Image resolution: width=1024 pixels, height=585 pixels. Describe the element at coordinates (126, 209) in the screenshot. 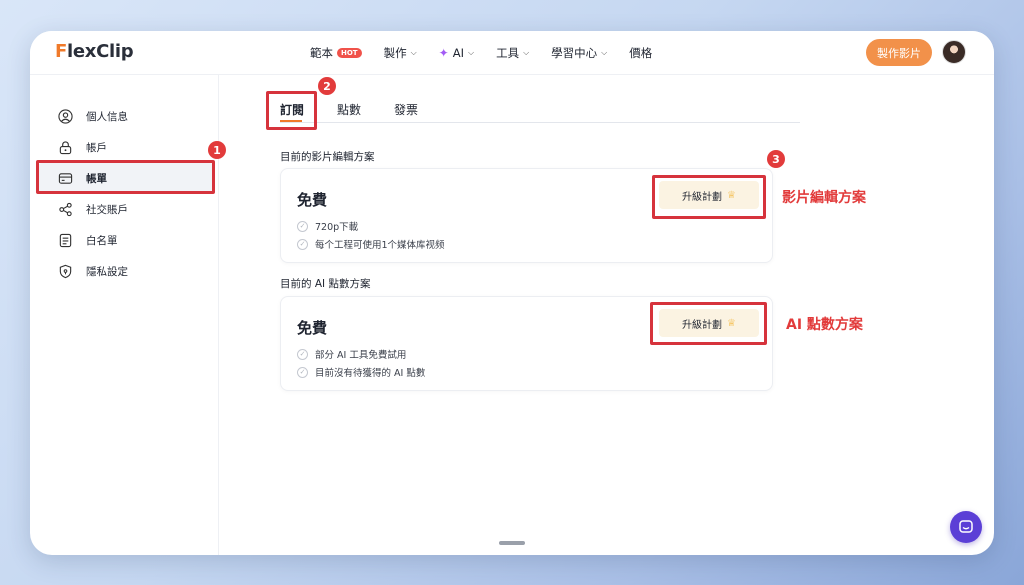

I see `sidebar-item-social-accounts: 社交賬戶` at that location.